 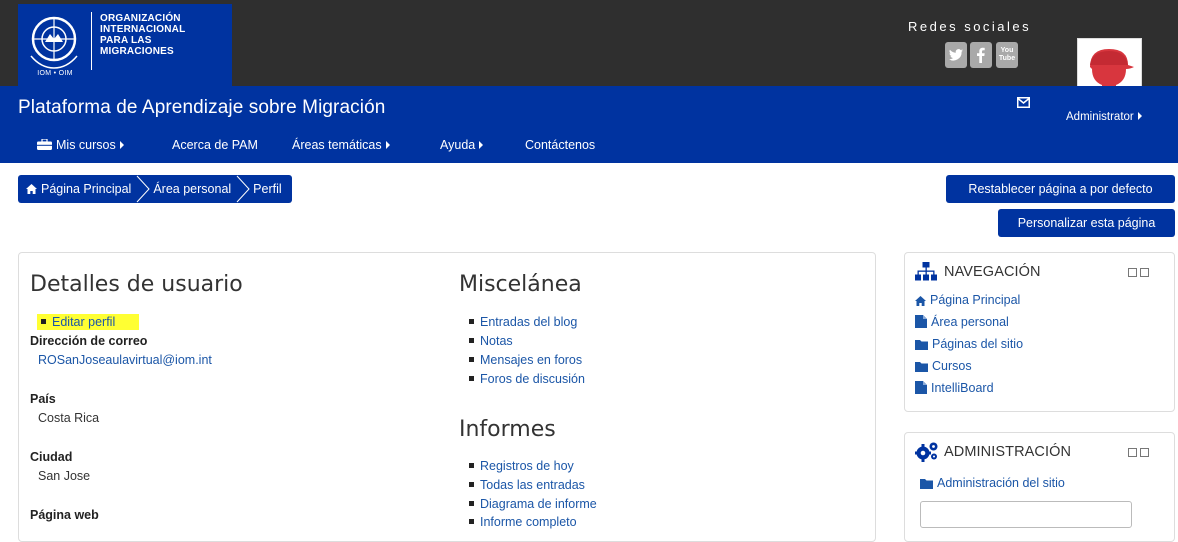 What do you see at coordinates (80, 145) in the screenshot?
I see `nav-mis-cursos: Mis cursos` at bounding box center [80, 145].